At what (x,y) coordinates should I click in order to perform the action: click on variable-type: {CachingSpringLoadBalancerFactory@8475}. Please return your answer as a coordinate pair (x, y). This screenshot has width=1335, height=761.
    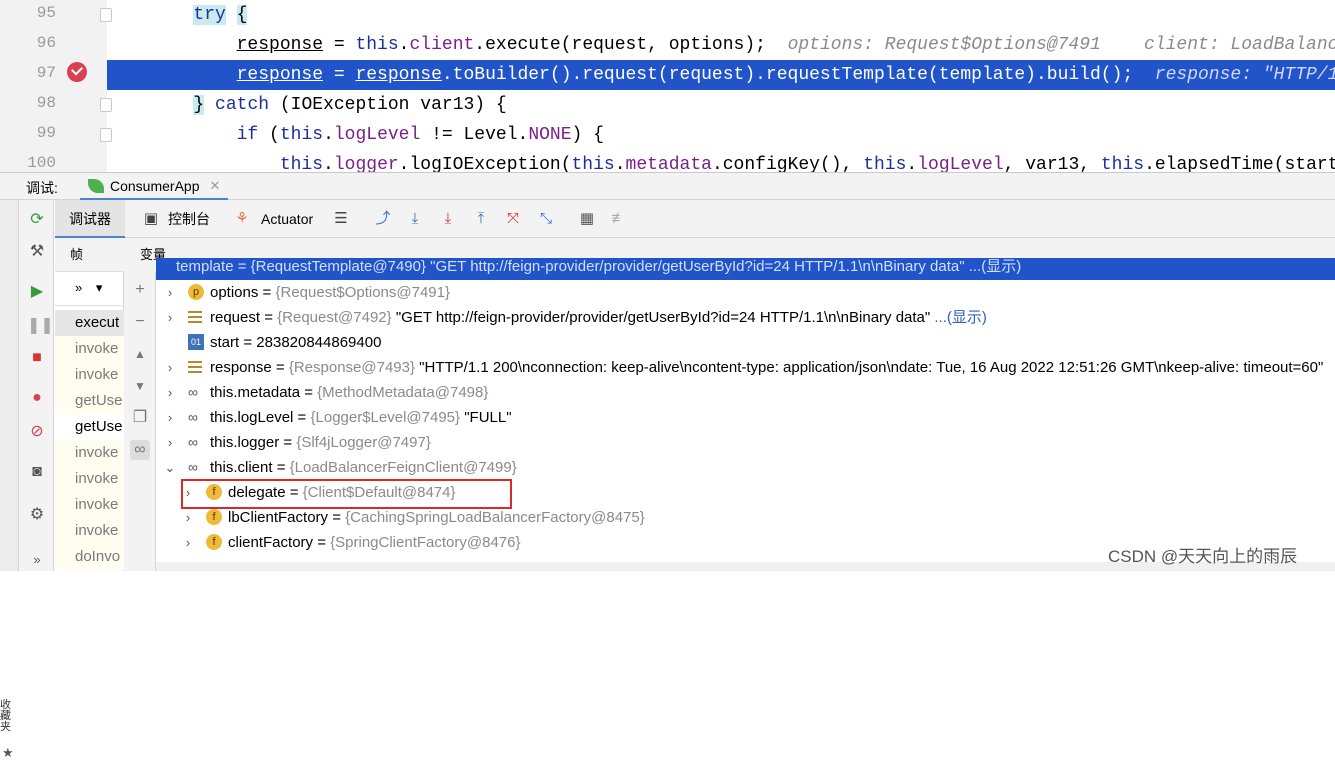
    Looking at the image, I should click on (495, 517).